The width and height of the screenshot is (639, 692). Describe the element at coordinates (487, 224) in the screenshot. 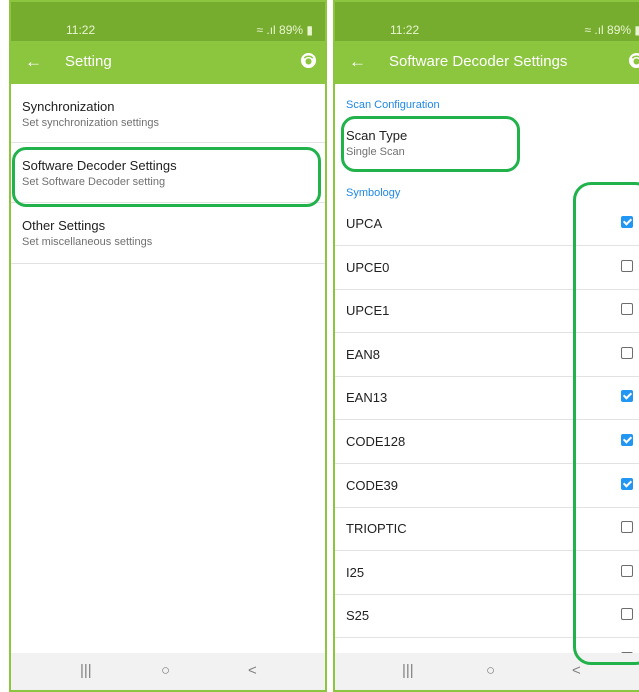

I see `symbology-row-upca: UPCA` at that location.